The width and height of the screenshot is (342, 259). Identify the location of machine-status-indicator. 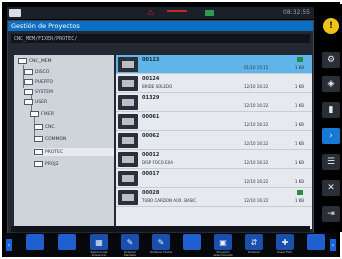
(177, 13).